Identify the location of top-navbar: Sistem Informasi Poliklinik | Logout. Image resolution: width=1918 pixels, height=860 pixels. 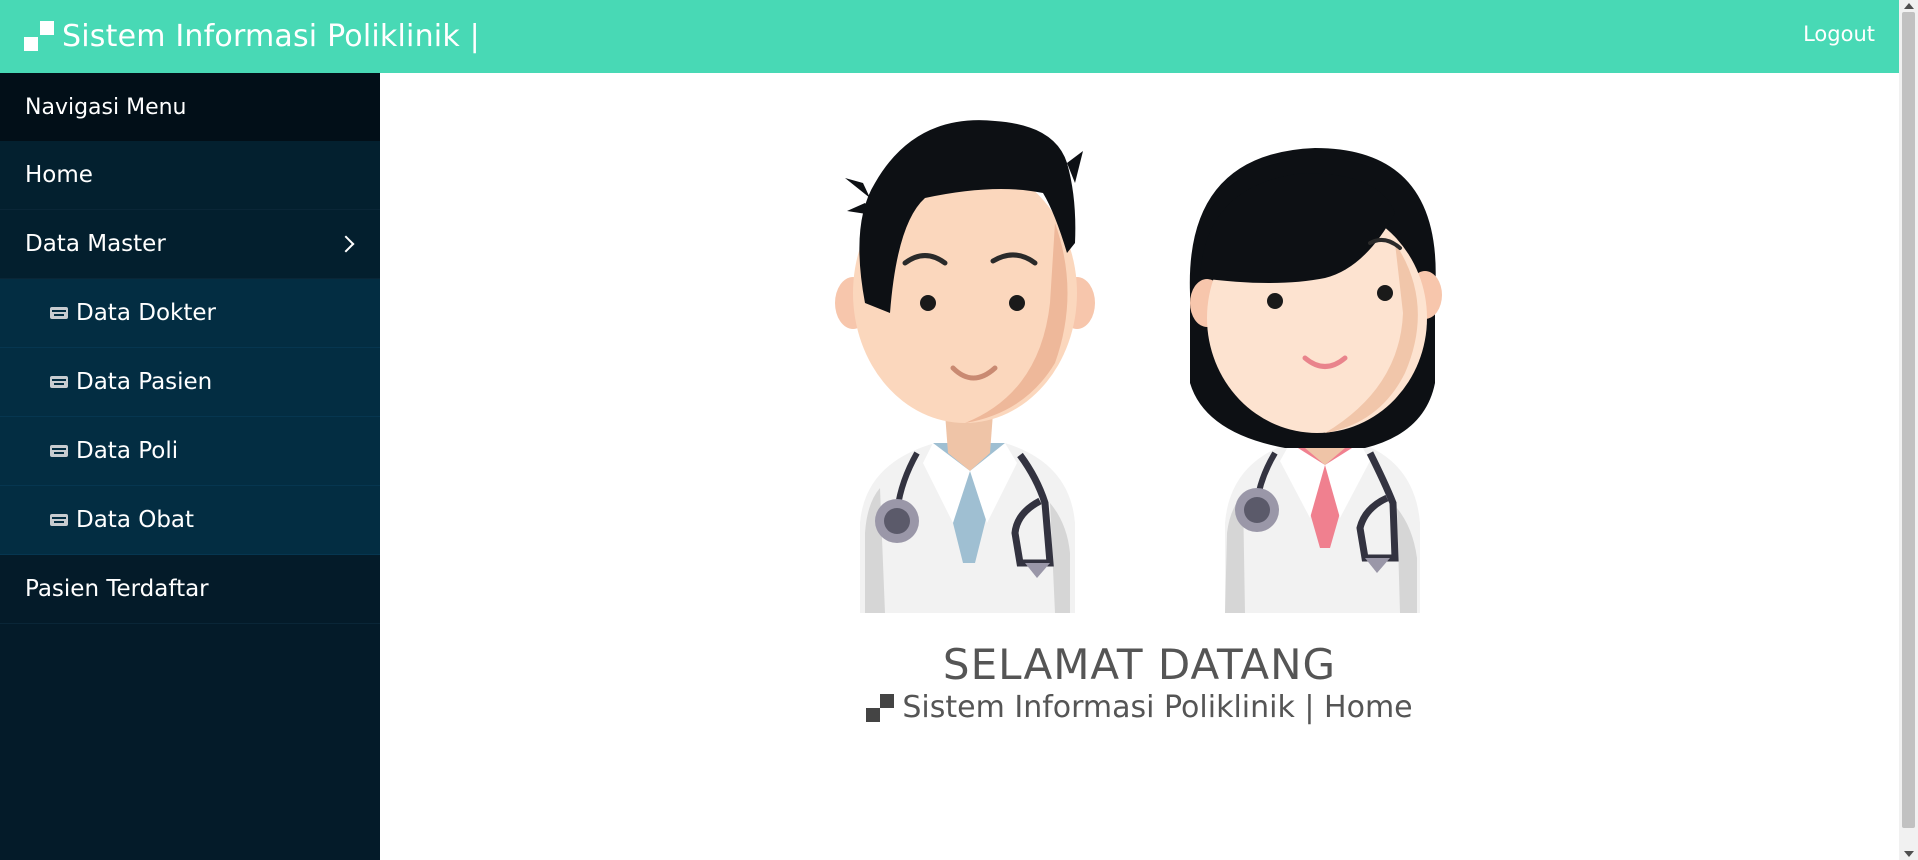
(949, 36).